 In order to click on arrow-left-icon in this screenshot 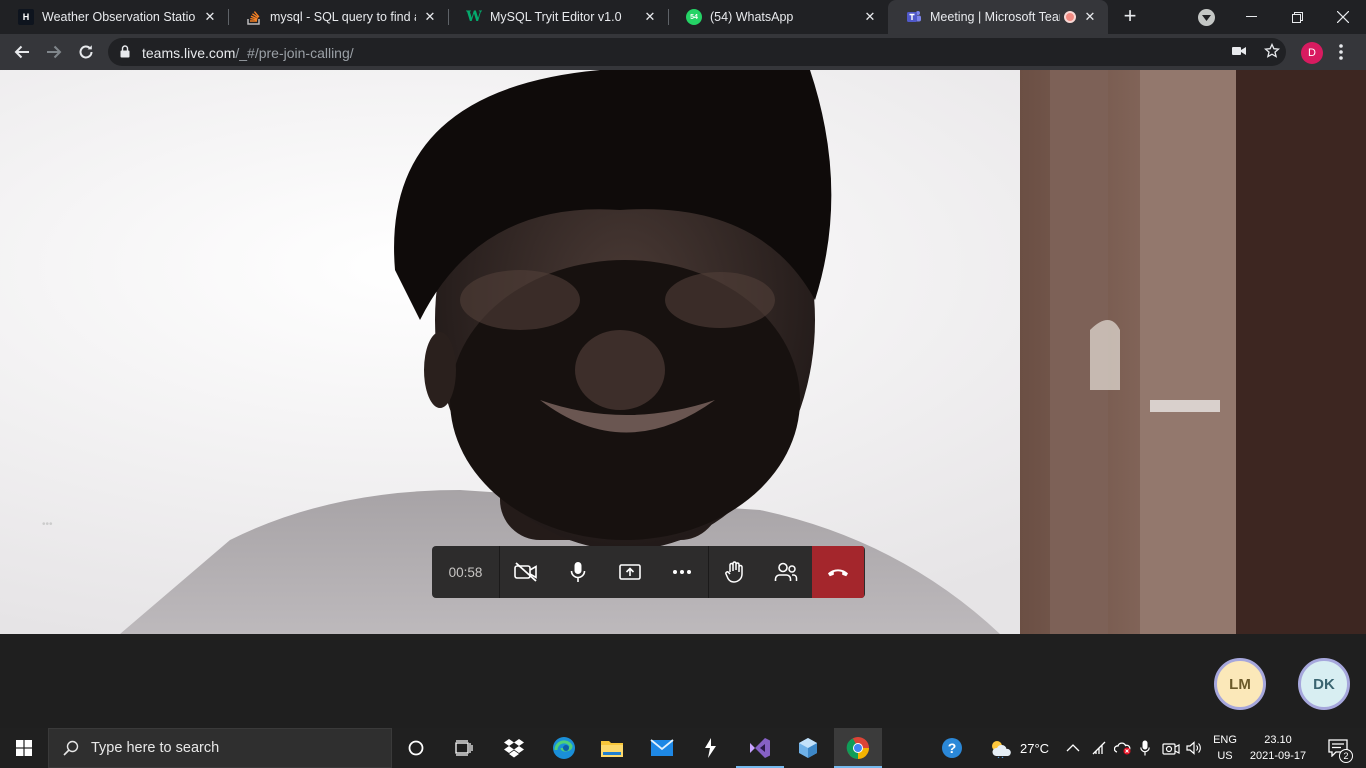, I will do `click(21, 52)`.